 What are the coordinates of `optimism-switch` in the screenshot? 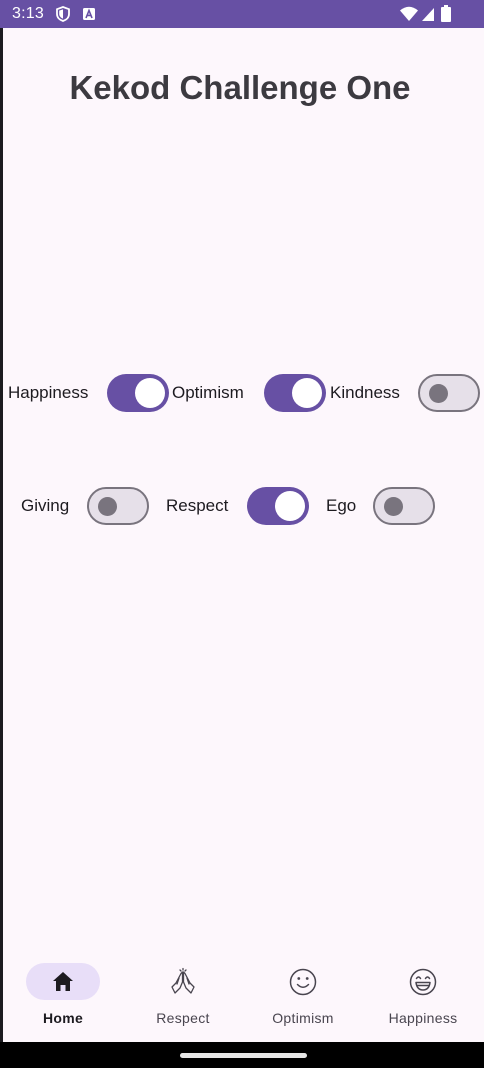 It's located at (295, 393).